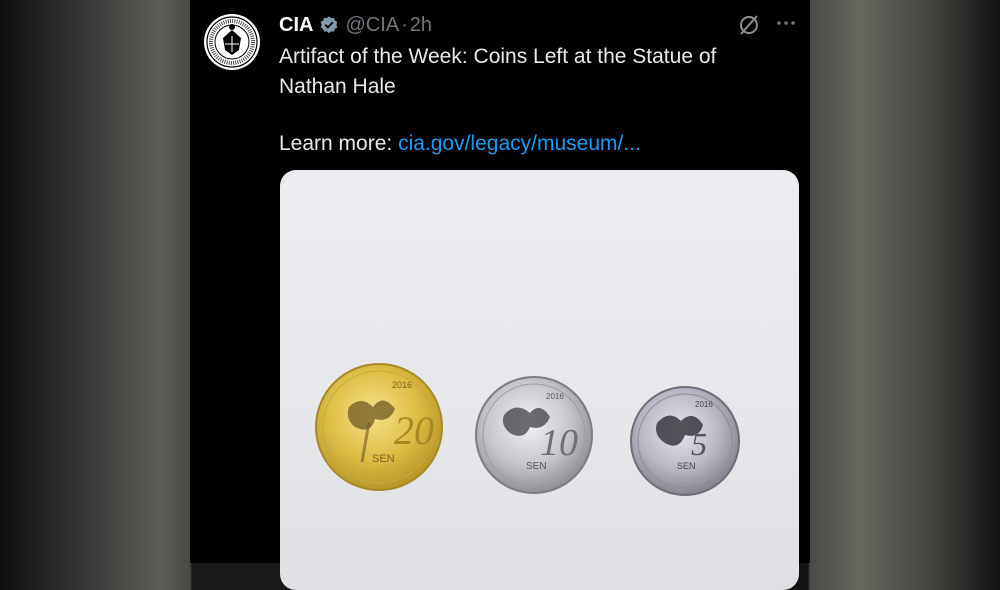  I want to click on coin-20-sen: 20 SEN 2016, so click(379, 427).